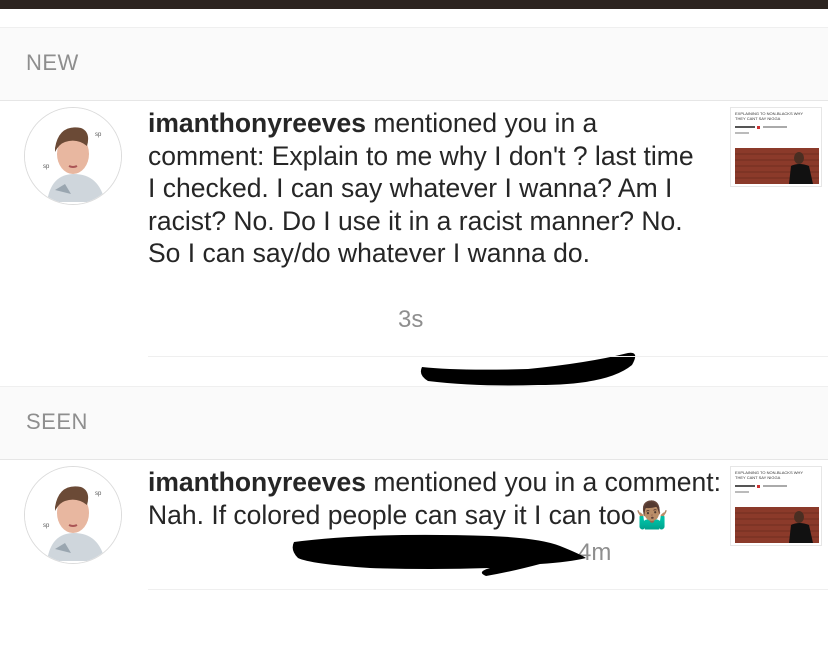 This screenshot has width=828, height=654. What do you see at coordinates (652, 514) in the screenshot?
I see `shrug-emoji: 🤷🏽‍♂️` at bounding box center [652, 514].